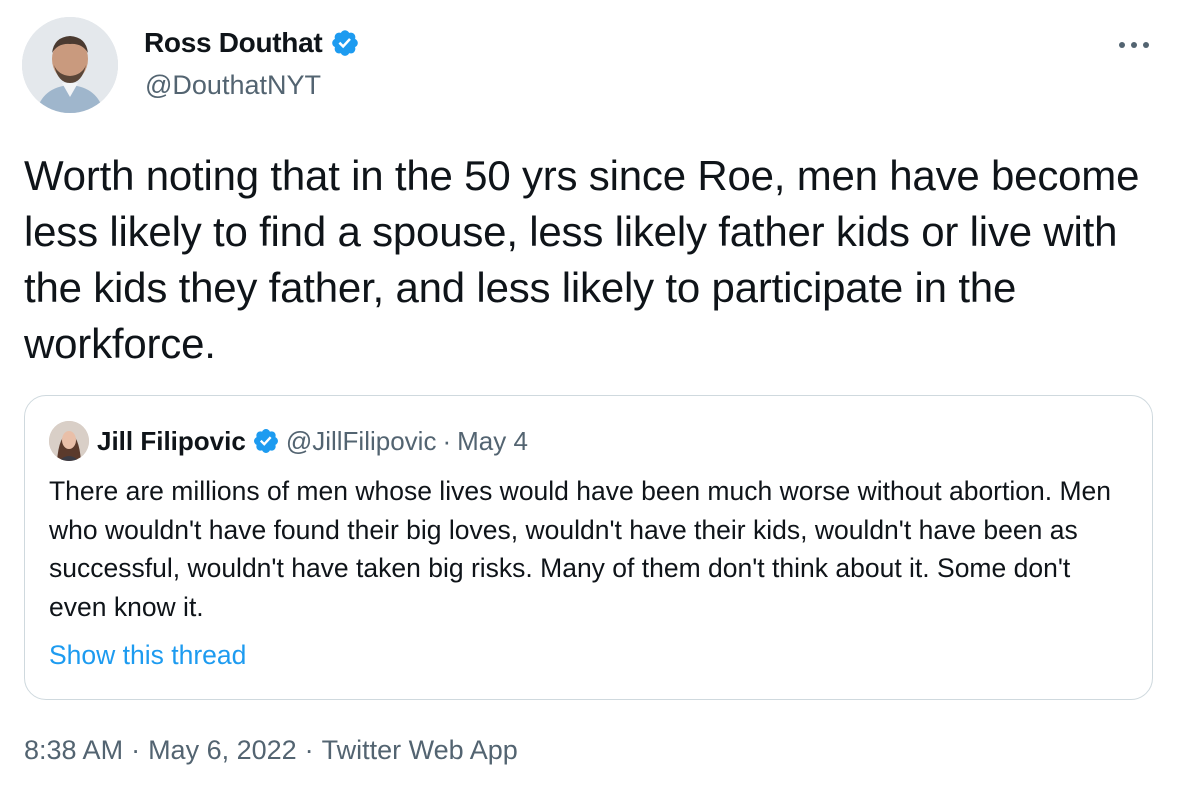  I want to click on author-display-name: Ross Douthat, so click(233, 43).